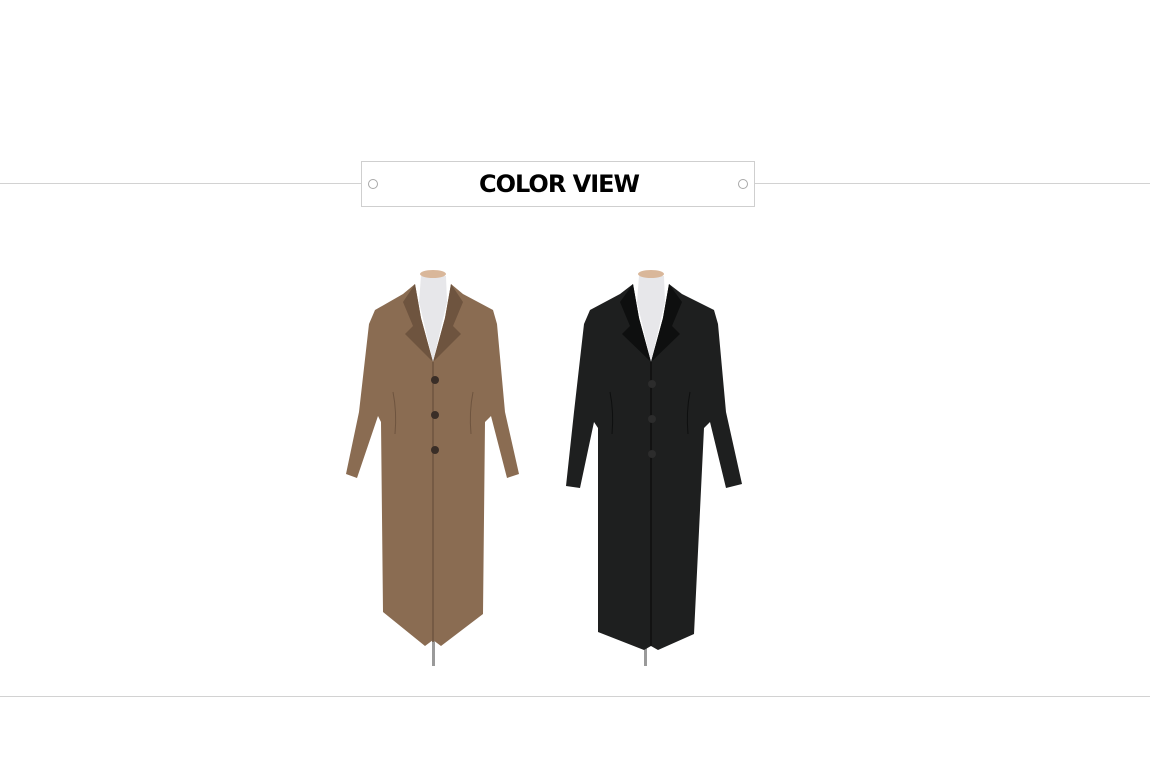  I want to click on product-image-black-coat, so click(654, 467).